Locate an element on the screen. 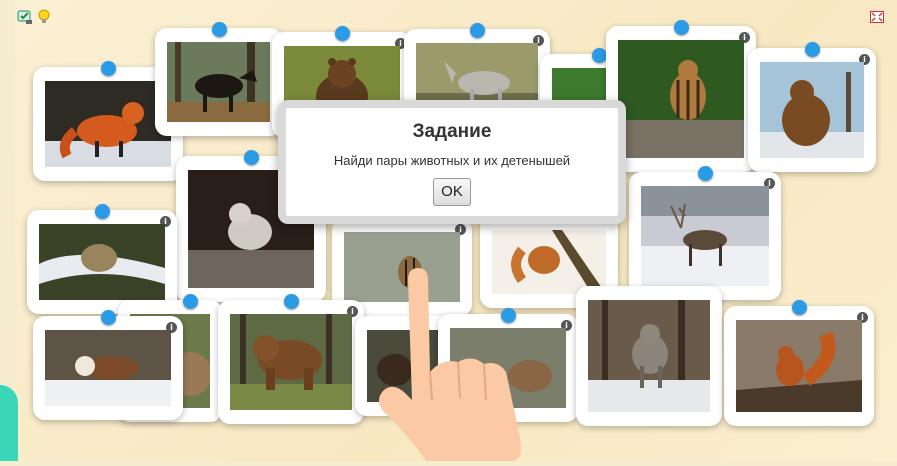  card-wolf is located at coordinates (649, 356).